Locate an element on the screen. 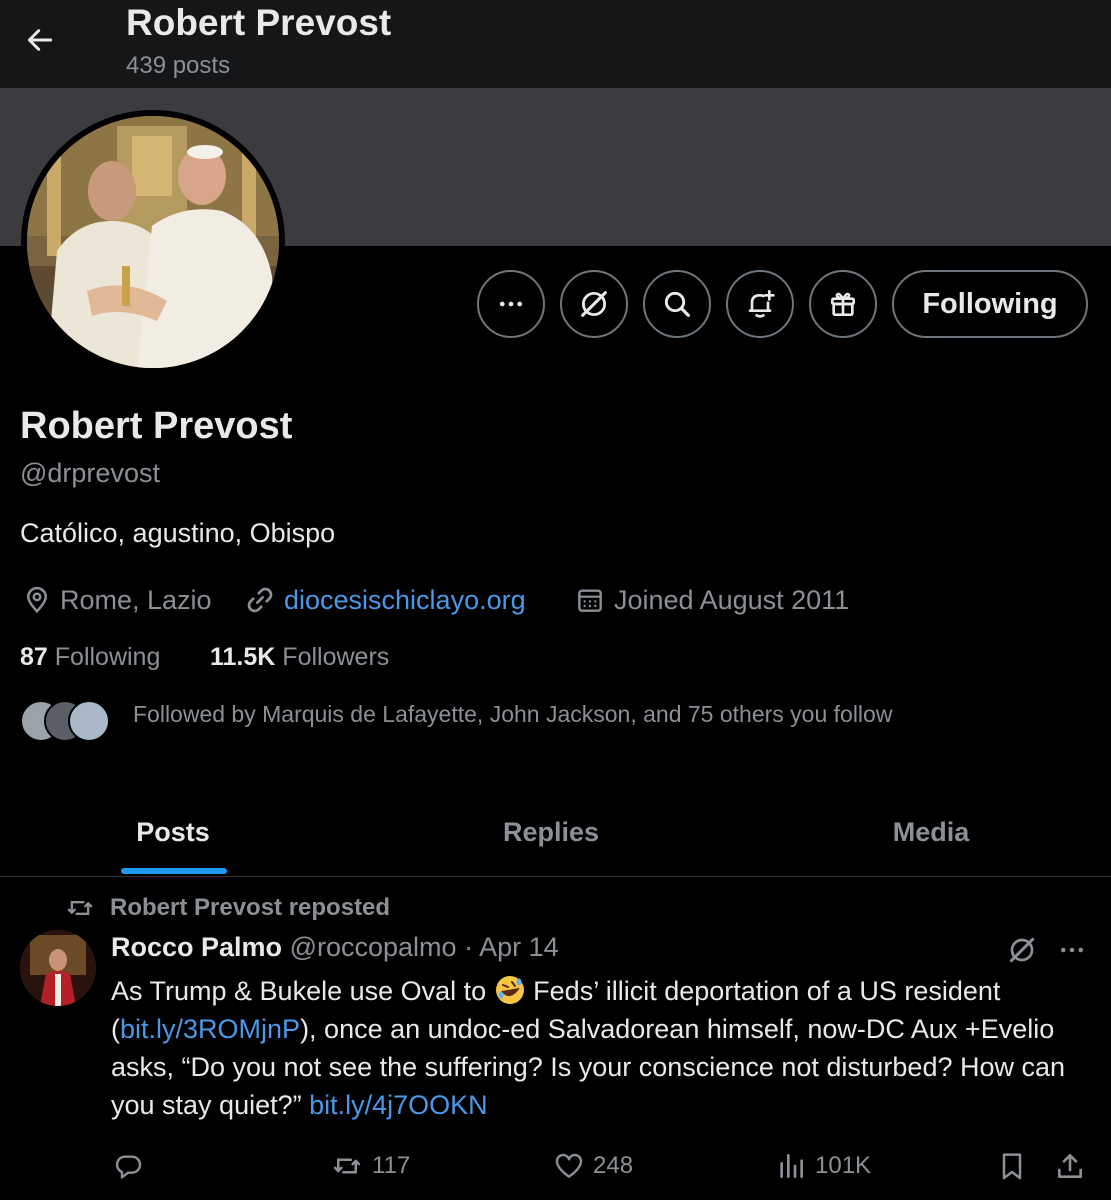  link-icon is located at coordinates (260, 600).